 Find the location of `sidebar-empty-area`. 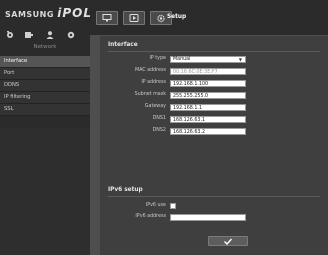

sidebar-empty-area is located at coordinates (45, 191).